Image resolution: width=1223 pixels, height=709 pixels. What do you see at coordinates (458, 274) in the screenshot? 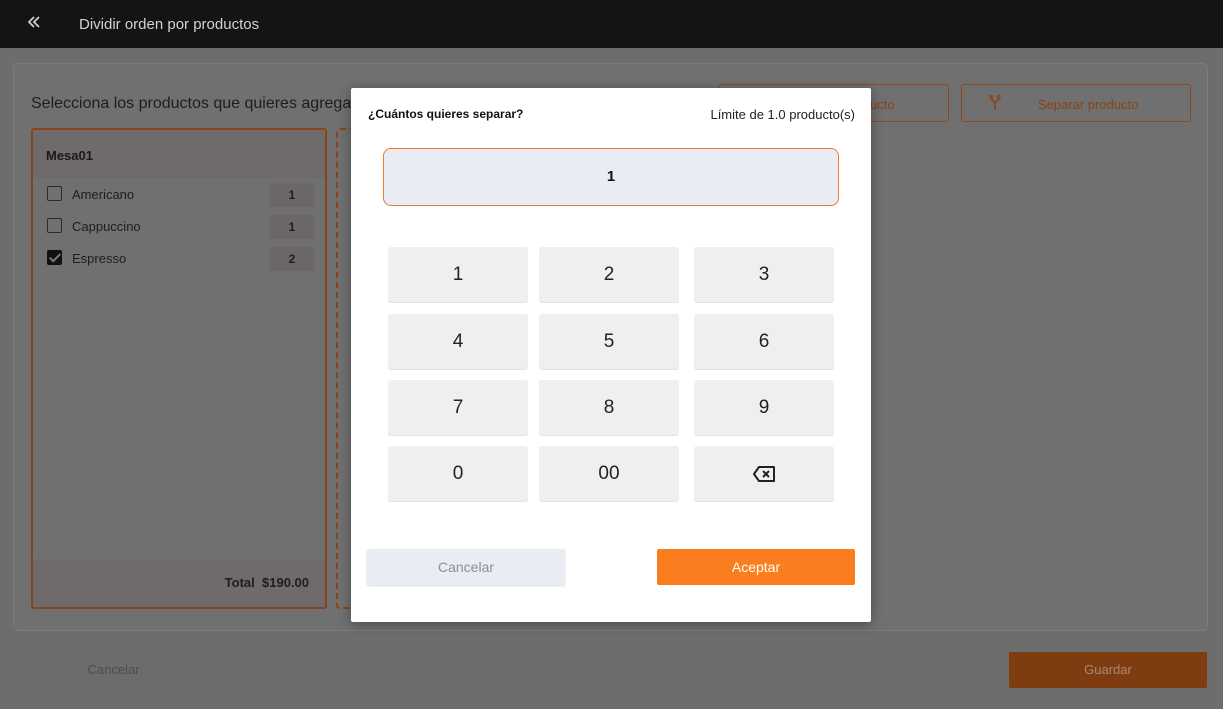
I see `key-1: 1` at bounding box center [458, 274].